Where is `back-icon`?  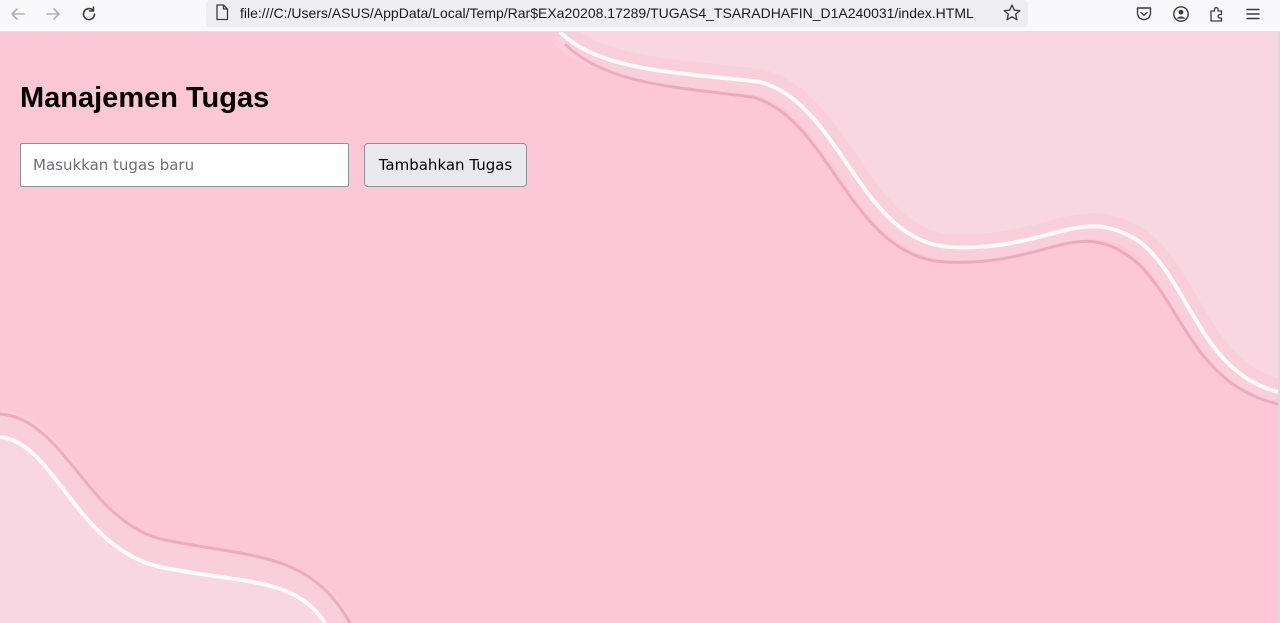 back-icon is located at coordinates (18, 14).